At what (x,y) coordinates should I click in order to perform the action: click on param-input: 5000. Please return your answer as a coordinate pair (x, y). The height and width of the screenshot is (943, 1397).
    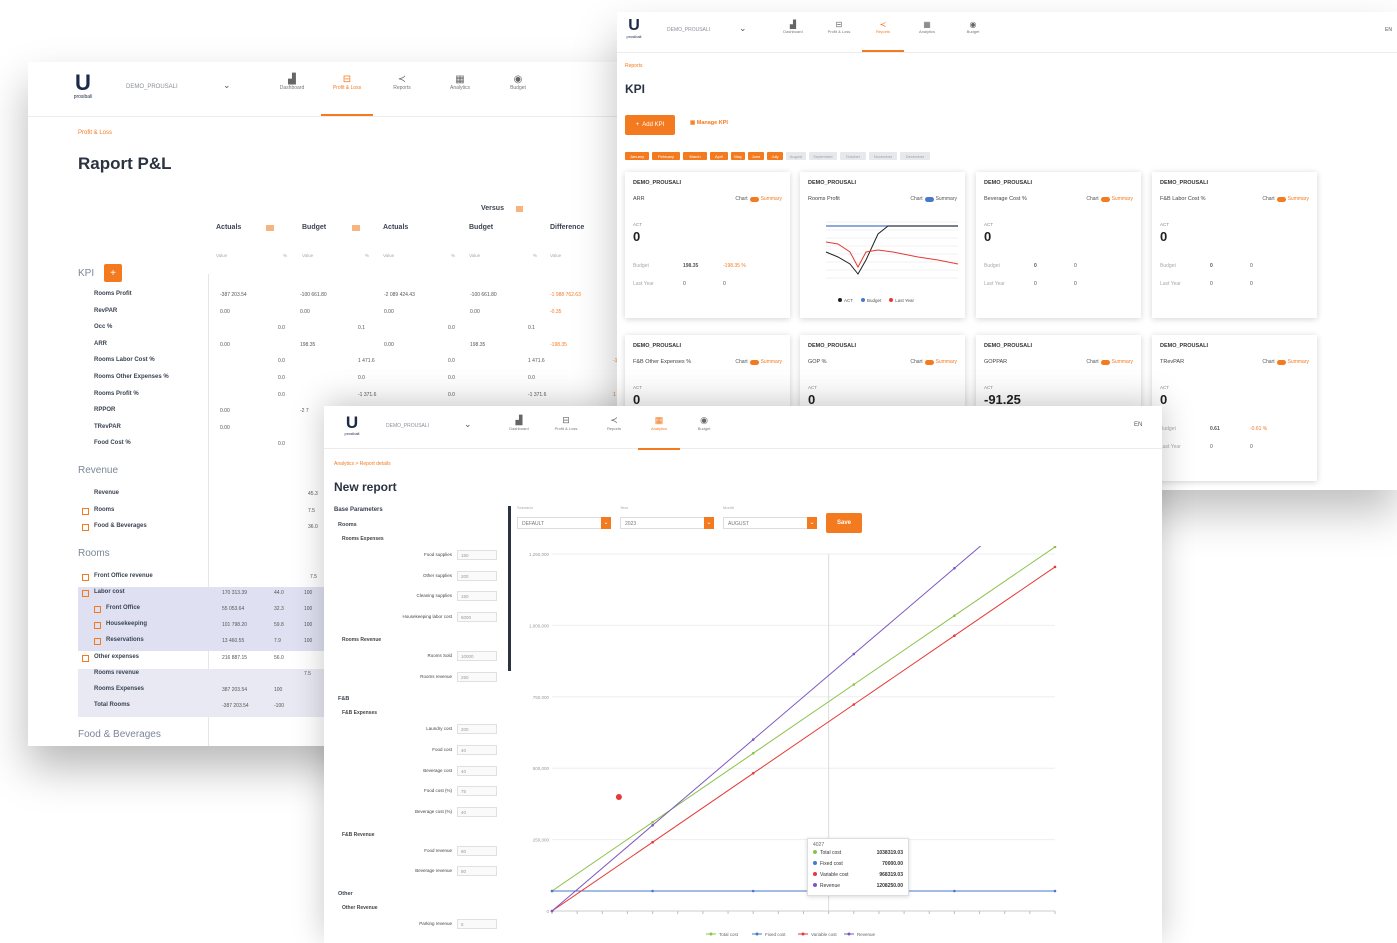
    Looking at the image, I should click on (477, 617).